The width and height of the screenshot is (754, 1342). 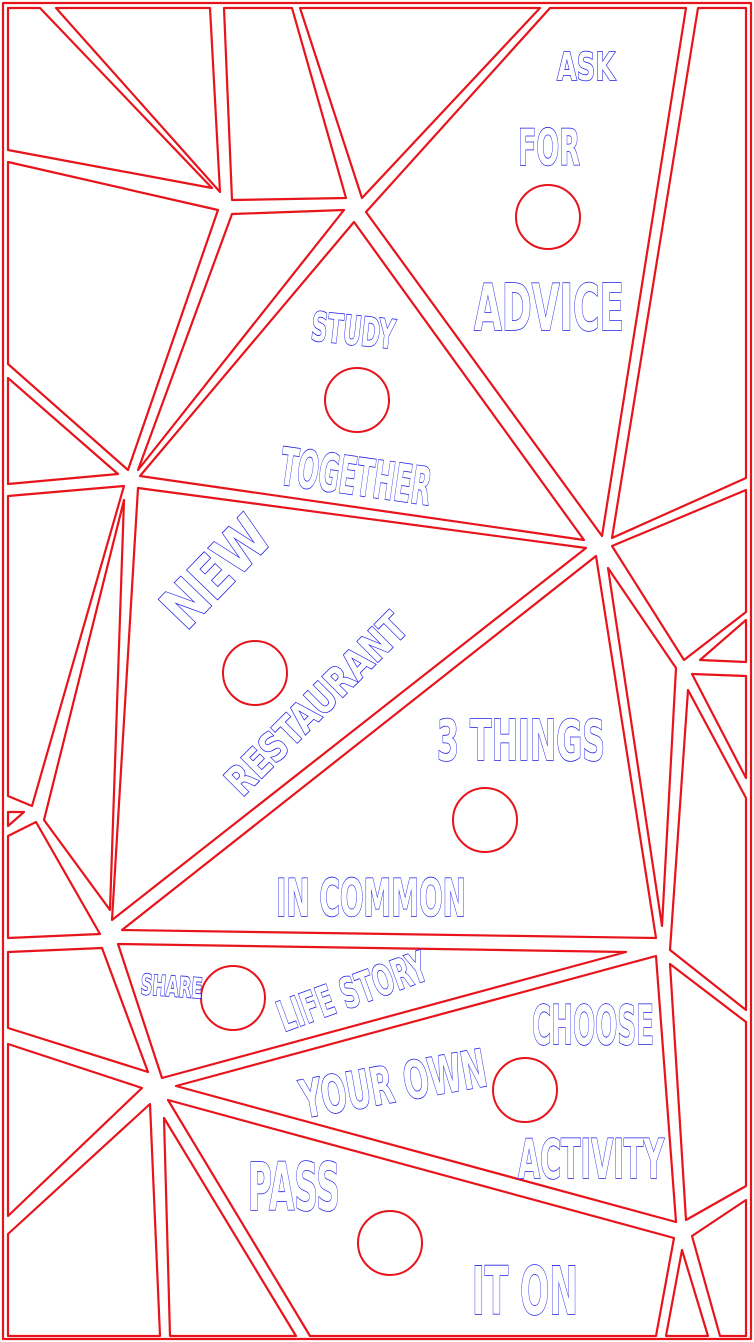 I want to click on spot-ask-advice, so click(x=548, y=217).